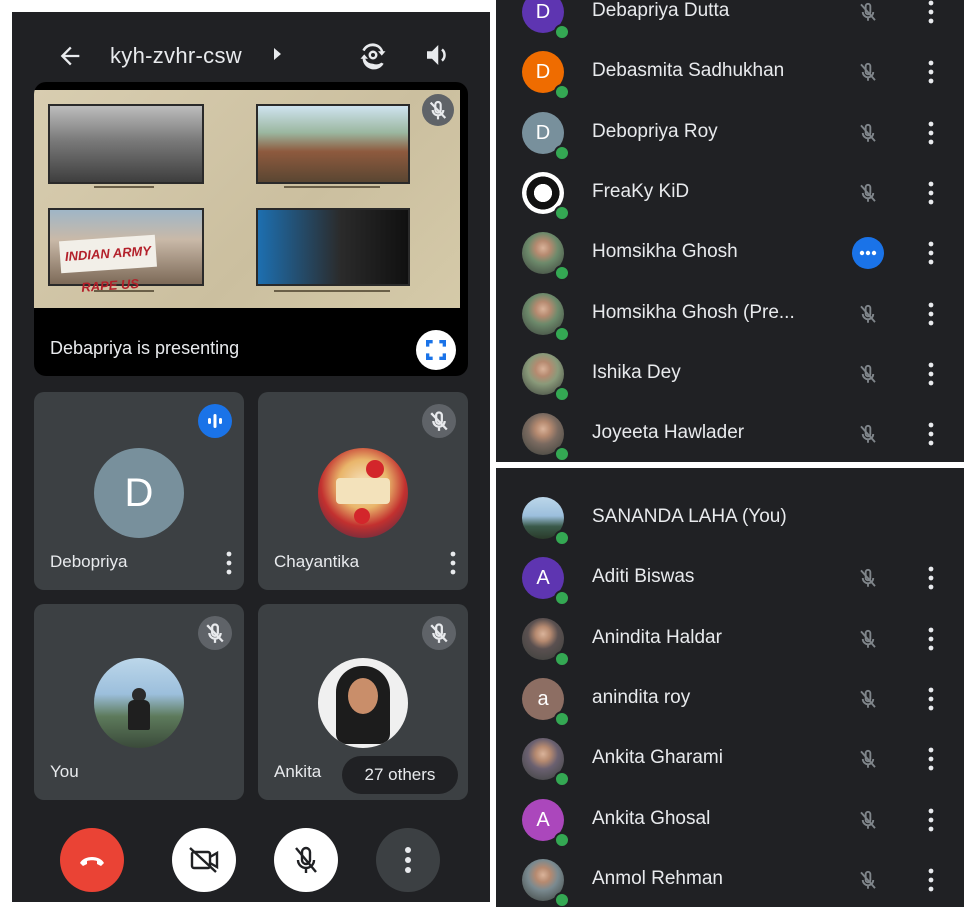 The height and width of the screenshot is (907, 964). I want to click on end-call-button, so click(92, 860).